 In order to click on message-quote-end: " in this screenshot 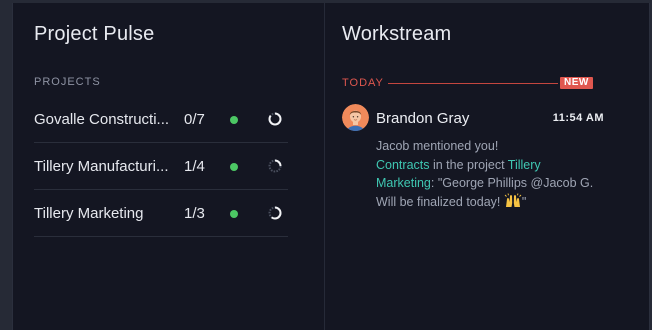, I will do `click(524, 201)`.